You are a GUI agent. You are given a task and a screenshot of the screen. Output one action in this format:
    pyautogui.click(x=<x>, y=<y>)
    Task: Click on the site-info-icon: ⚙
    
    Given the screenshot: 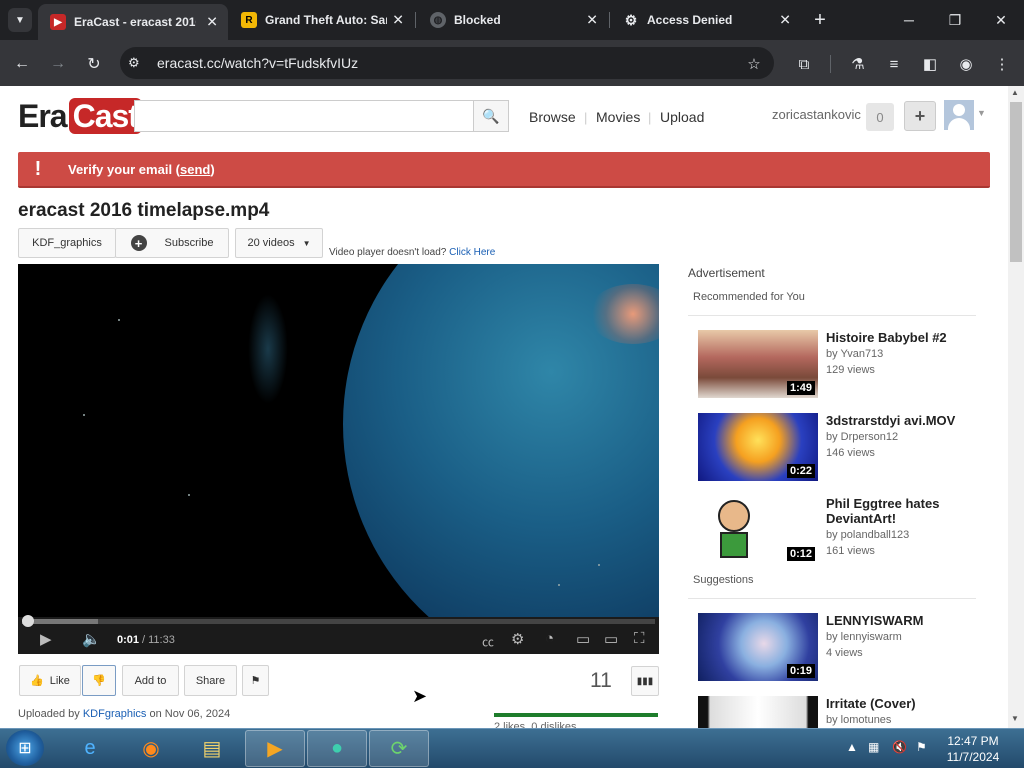 What is the action you would take?
    pyautogui.click(x=134, y=63)
    